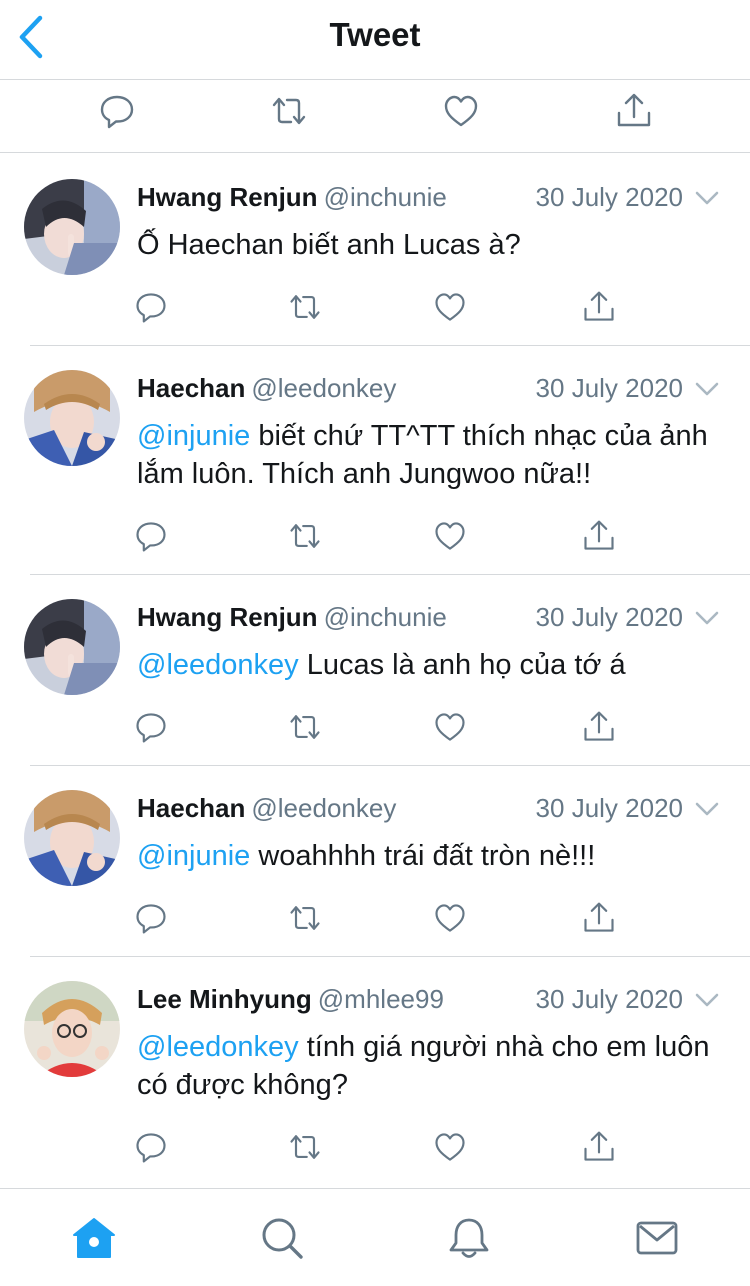  I want to click on display-name: Lee Minhyung, so click(224, 999).